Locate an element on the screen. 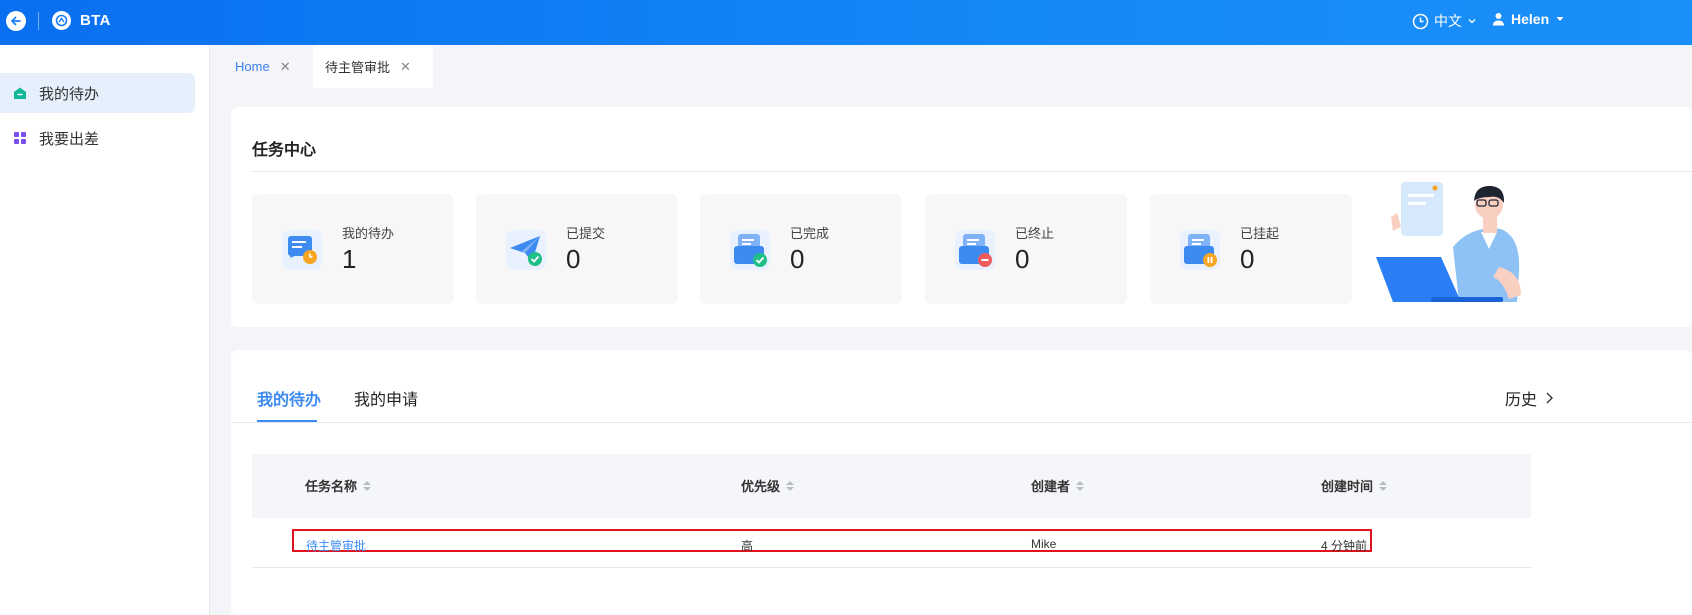  suspended-icon is located at coordinates (1200, 250).